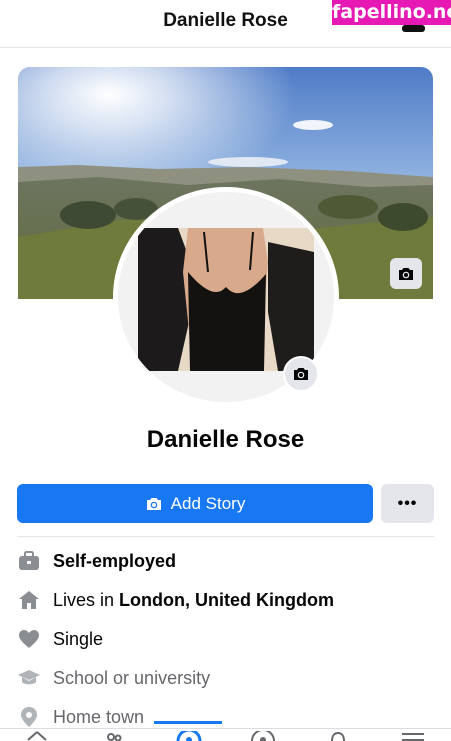  Describe the element at coordinates (225, 734) in the screenshot. I see `bottom-nav` at that location.